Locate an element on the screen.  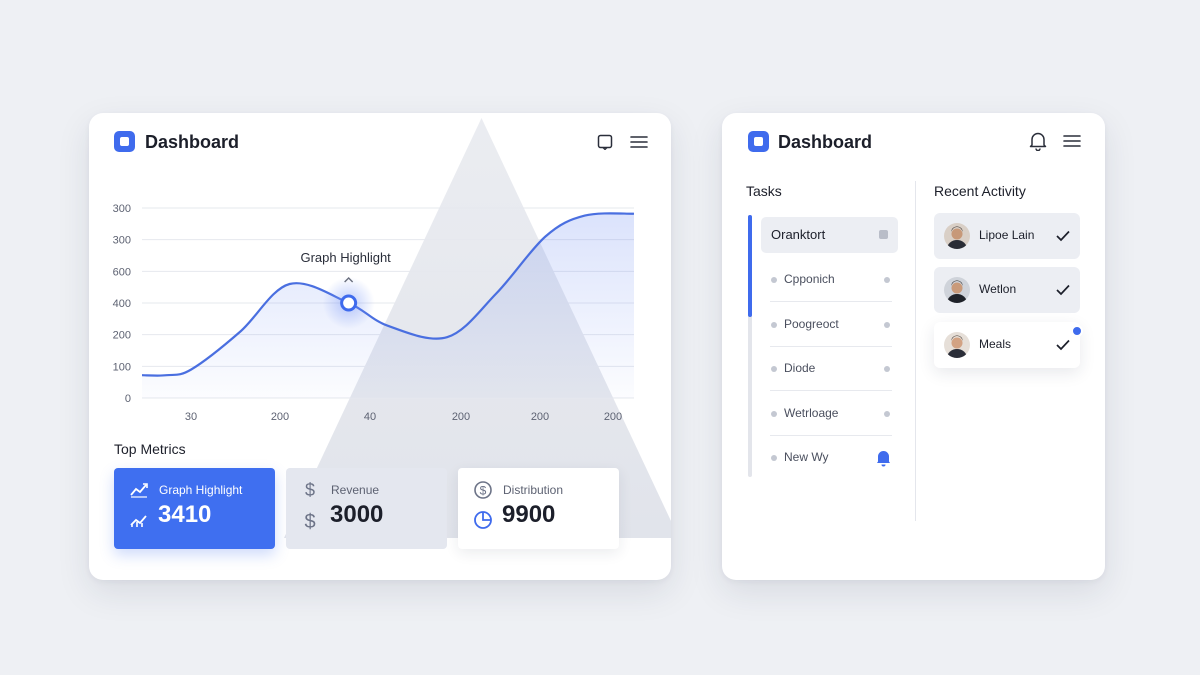
activity-name: Lipoe Lain is located at coordinates (1007, 235).